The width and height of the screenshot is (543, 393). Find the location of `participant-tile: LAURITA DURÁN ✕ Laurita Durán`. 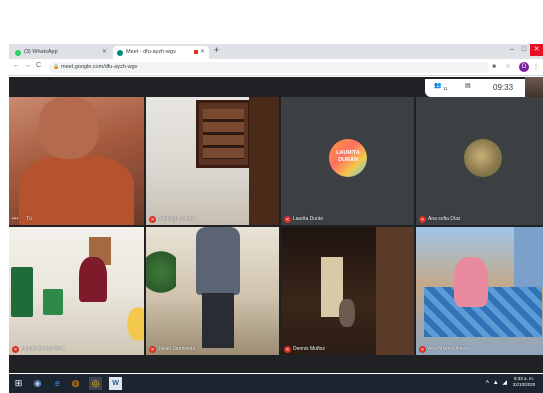

participant-tile: LAURITA DURÁN ✕ Laurita Durán is located at coordinates (347, 161).